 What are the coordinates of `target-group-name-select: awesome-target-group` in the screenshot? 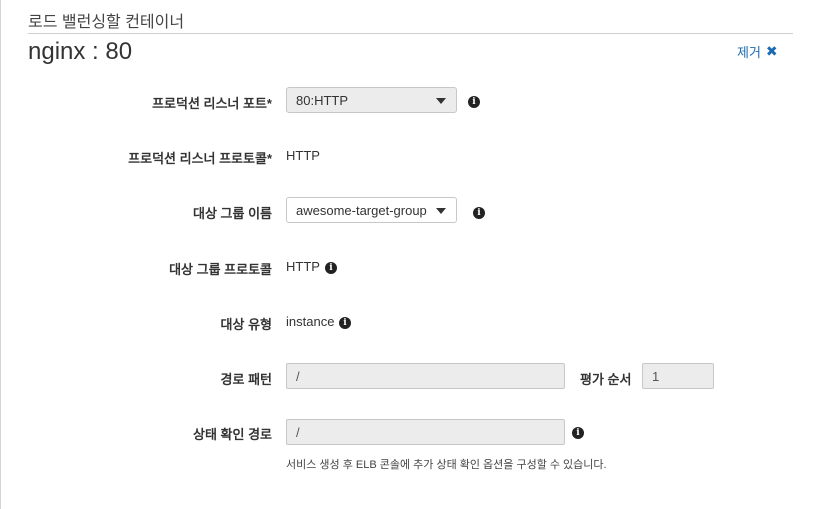 It's located at (371, 210).